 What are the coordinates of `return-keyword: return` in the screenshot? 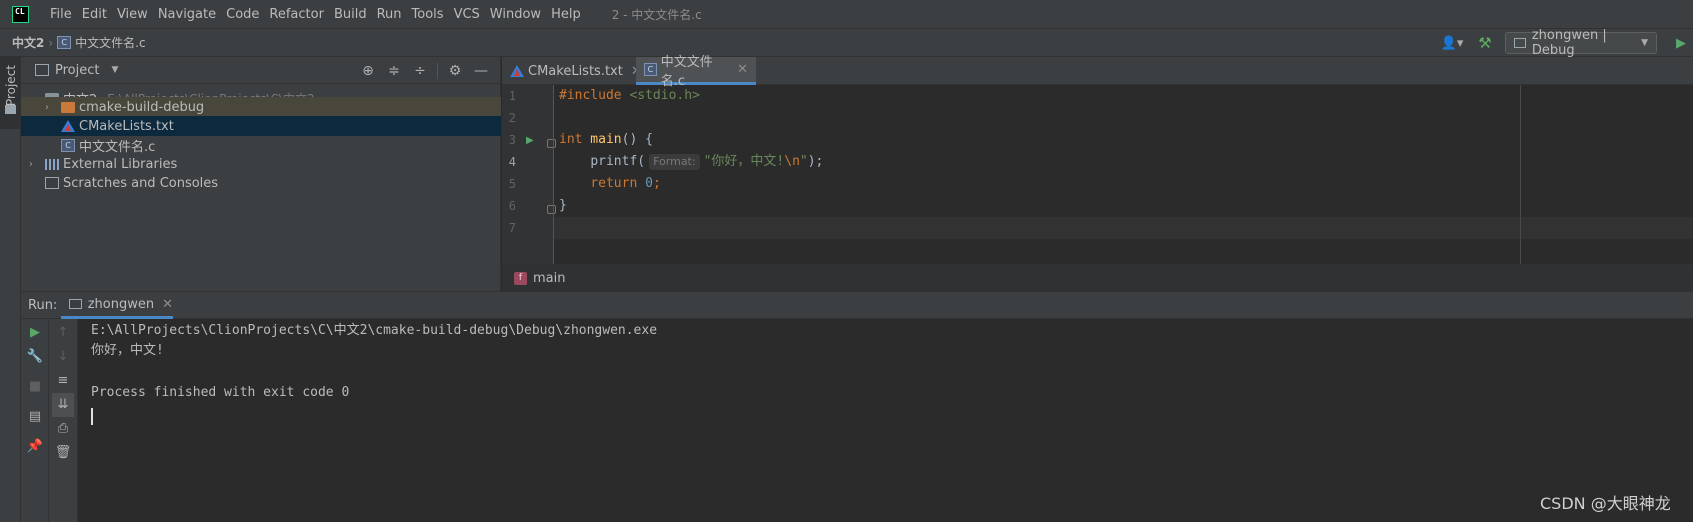 It's located at (614, 183).